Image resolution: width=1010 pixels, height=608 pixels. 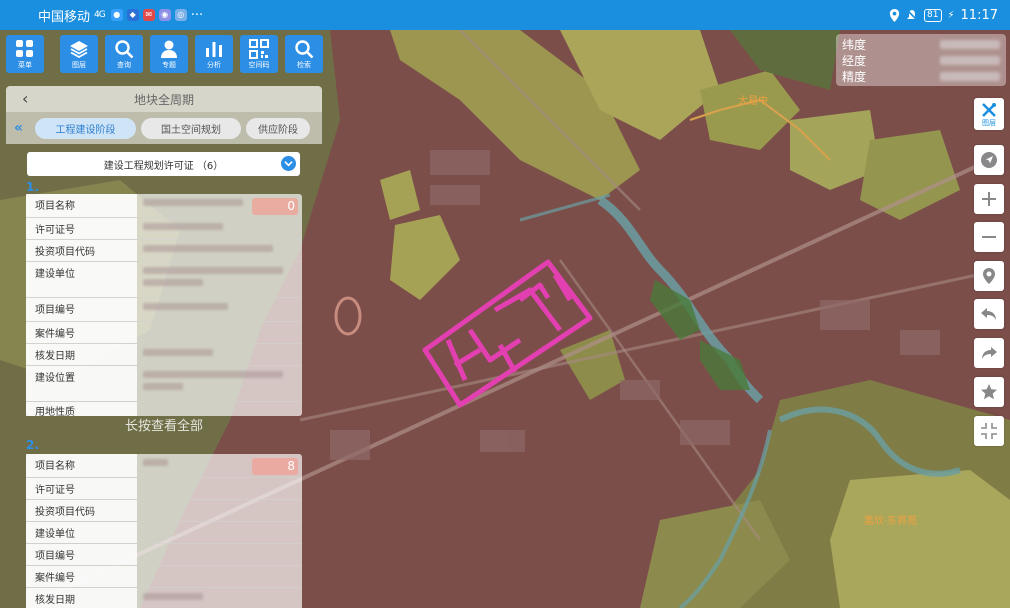 I want to click on location-notify-icon: ◆, so click(x=132, y=15).